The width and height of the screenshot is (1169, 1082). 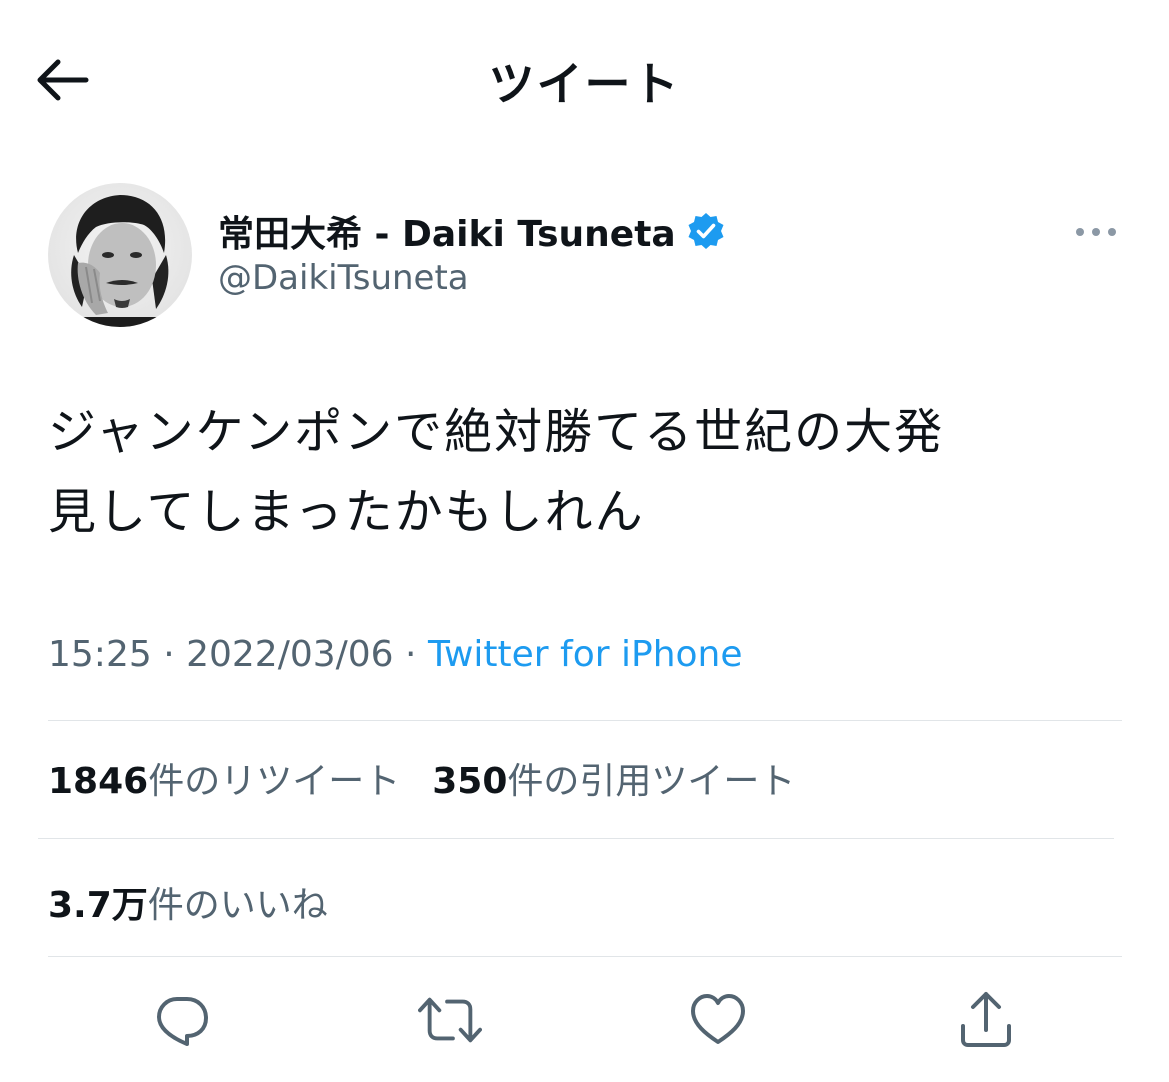 I want to click on like-button, so click(x=718, y=1020).